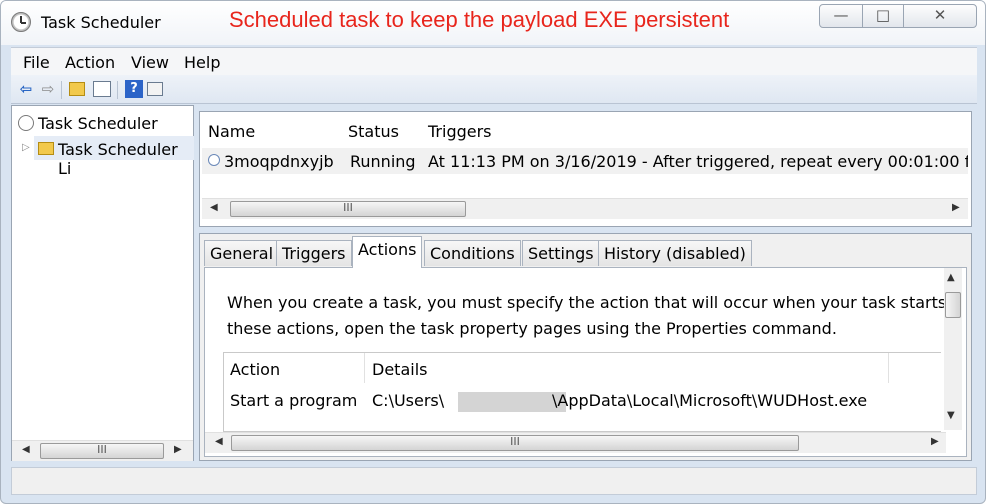  I want to click on forward-arrow-icon: ⇨, so click(48, 89).